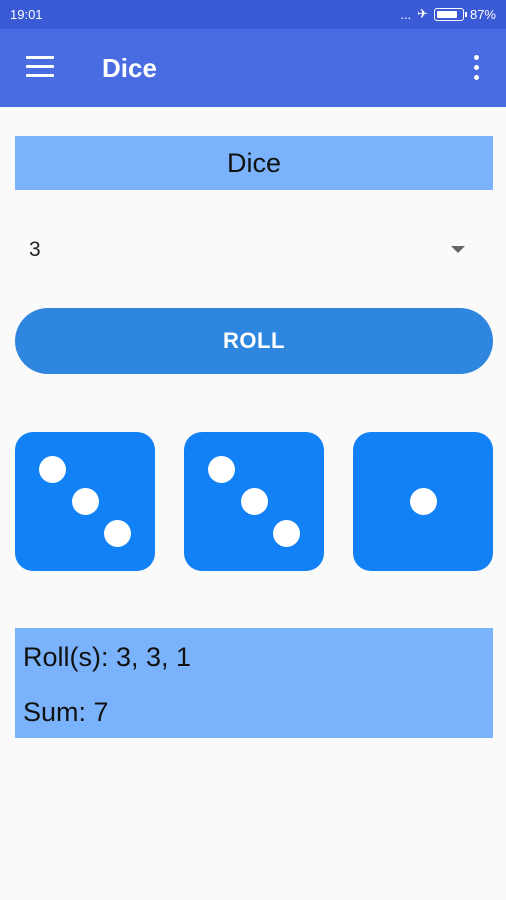 This screenshot has height=900, width=506. I want to click on app-bar: Dice, so click(253, 68).